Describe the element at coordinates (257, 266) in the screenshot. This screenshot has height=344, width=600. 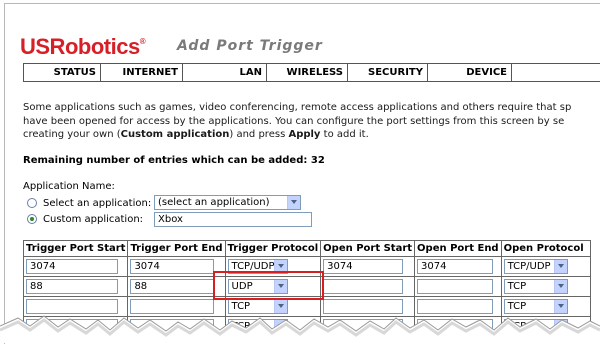
I see `trigger-protocol-select: TCP/UDP` at that location.